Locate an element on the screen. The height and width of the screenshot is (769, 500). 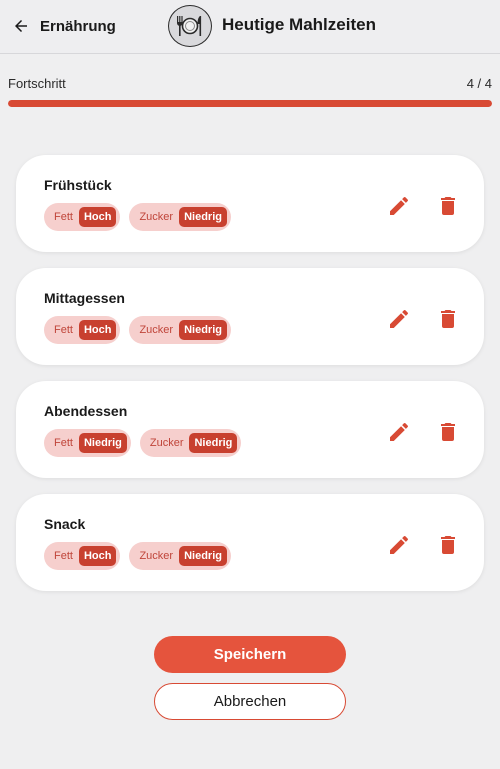
page-title: Heutige Mahlzeiten is located at coordinates (299, 24).